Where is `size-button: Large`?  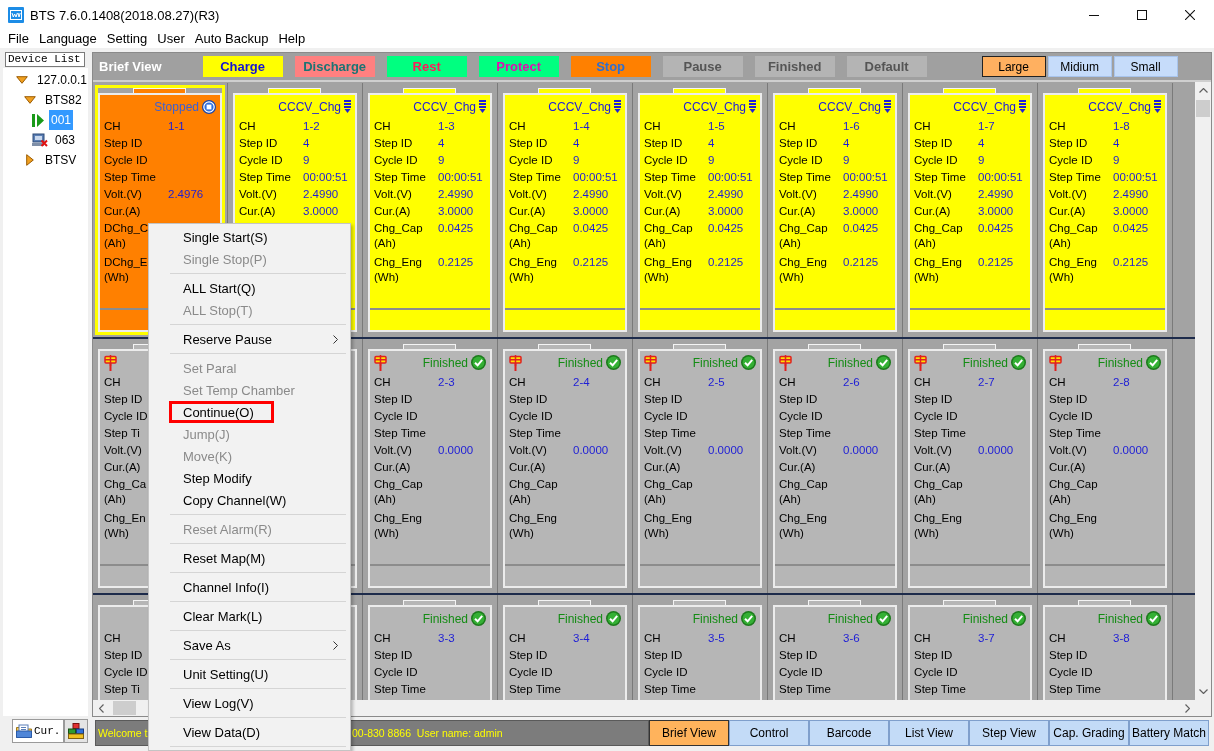 size-button: Large is located at coordinates (1013, 66).